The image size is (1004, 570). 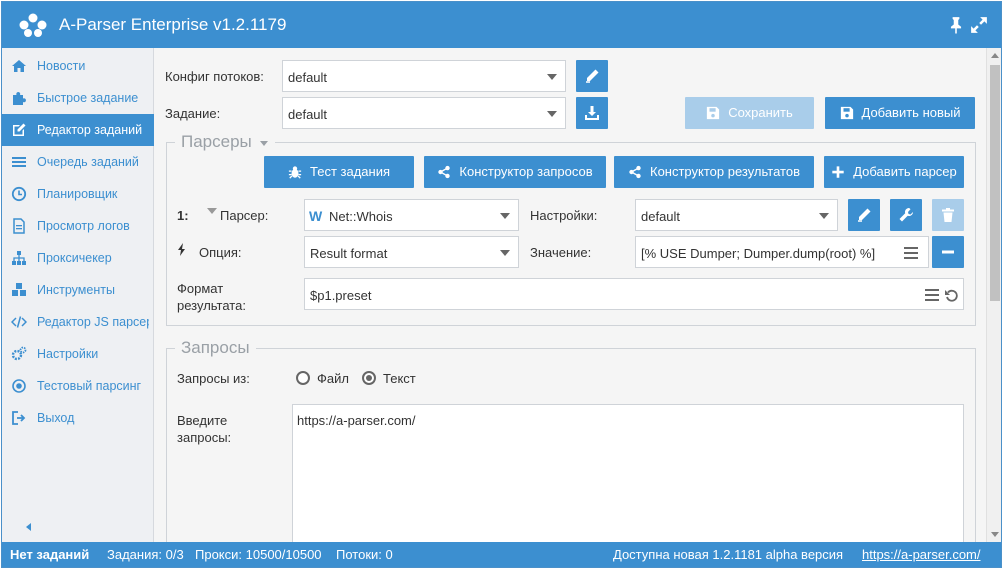 I want to click on save-button: Сохранить, so click(x=749, y=113).